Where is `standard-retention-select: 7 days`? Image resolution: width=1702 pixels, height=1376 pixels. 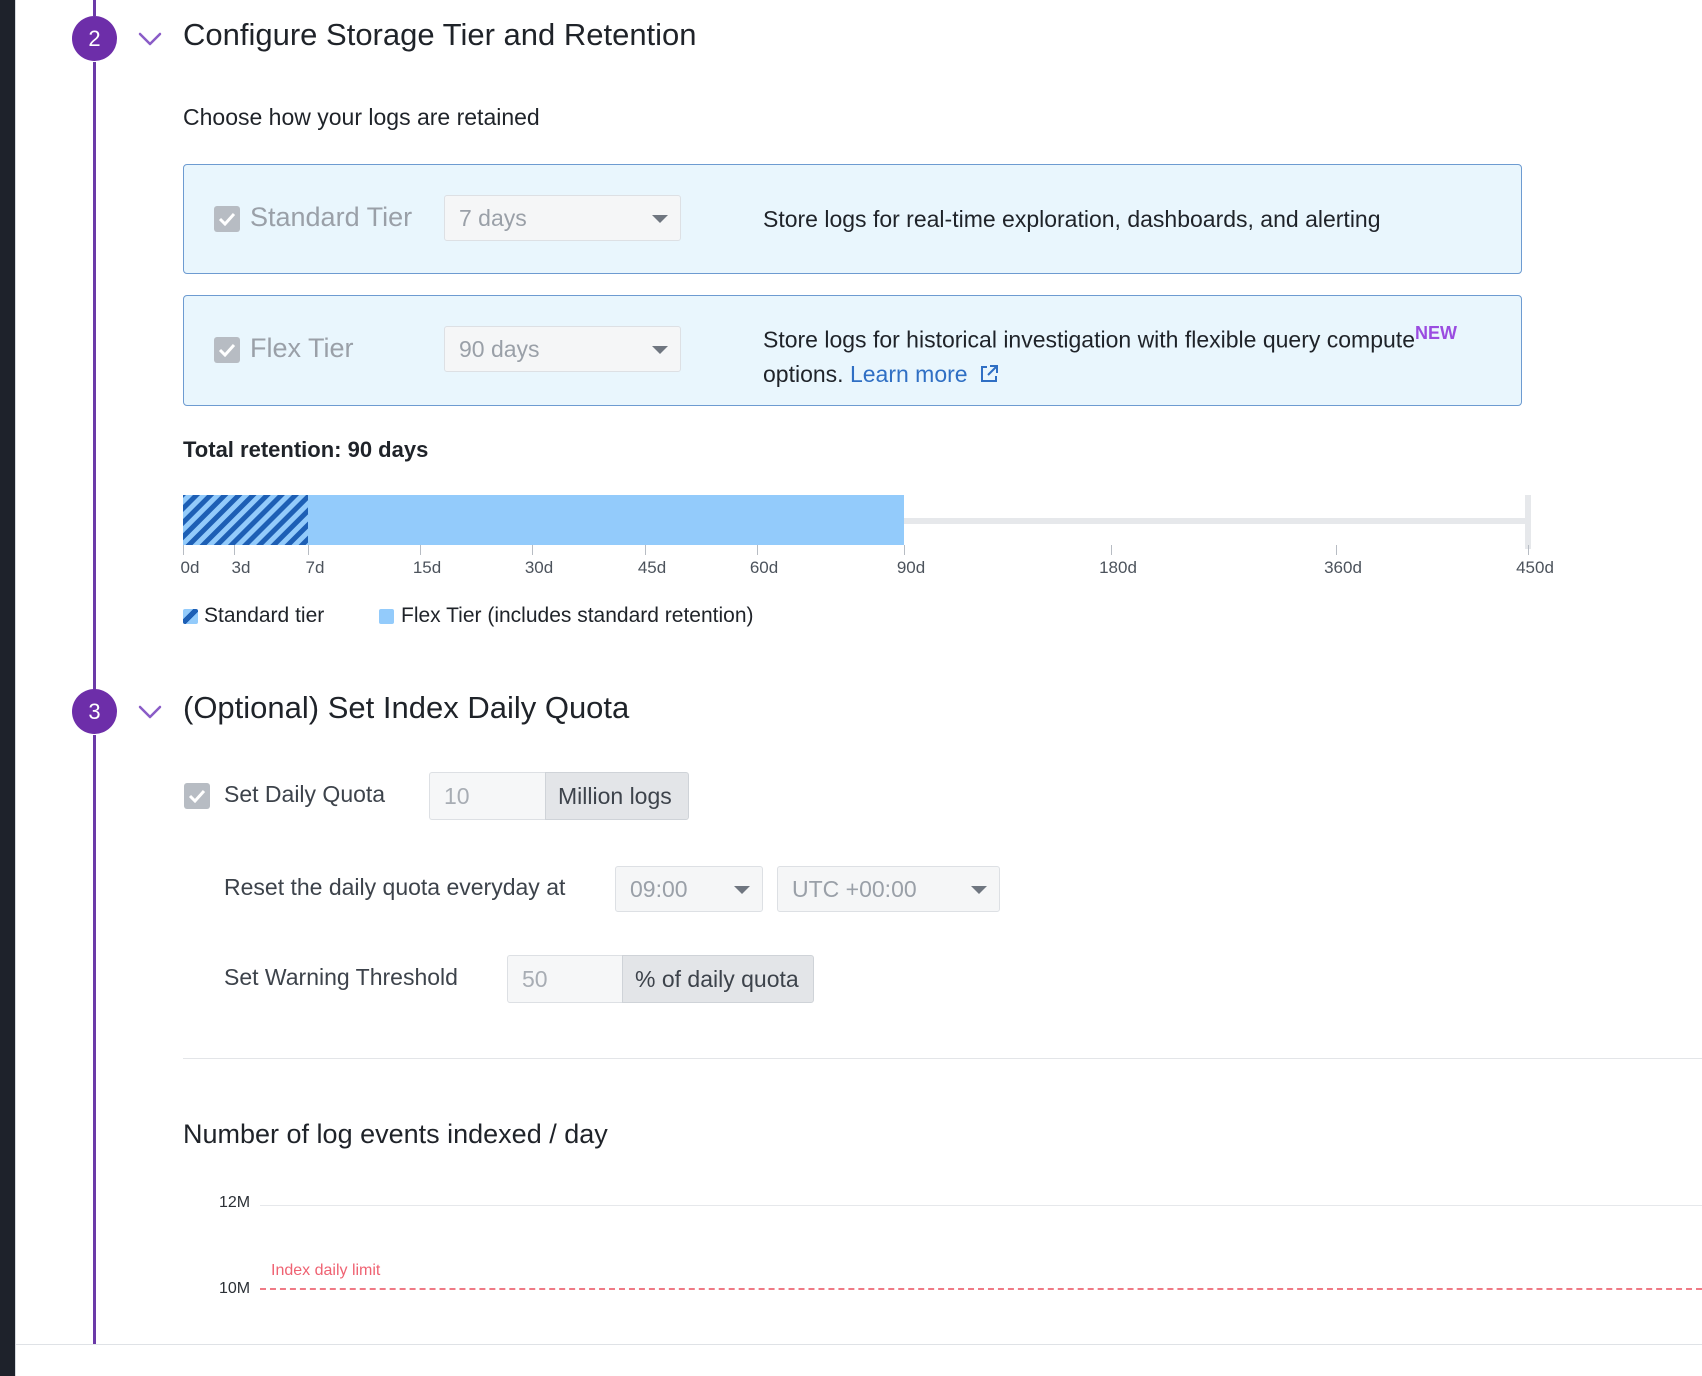
standard-retention-select: 7 days is located at coordinates (562, 218).